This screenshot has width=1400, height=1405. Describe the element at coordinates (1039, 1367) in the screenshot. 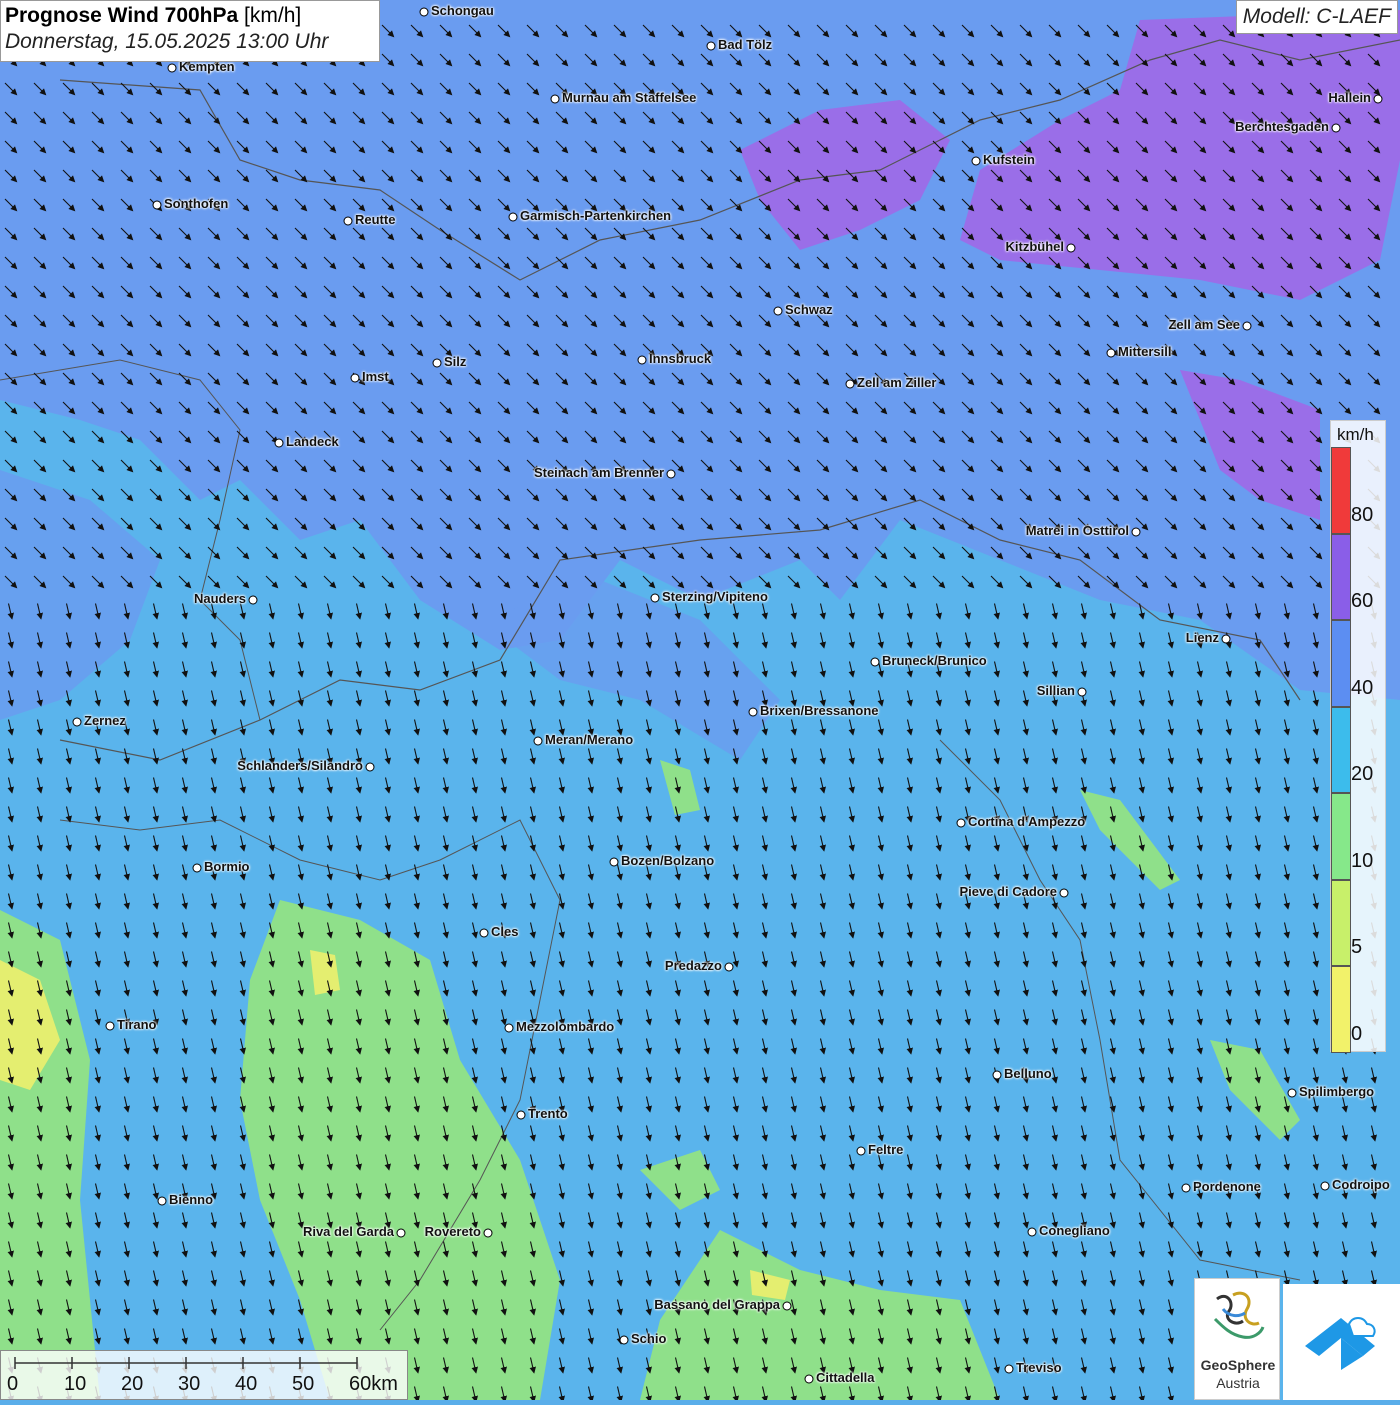

I see `city-label: Treviso` at that location.